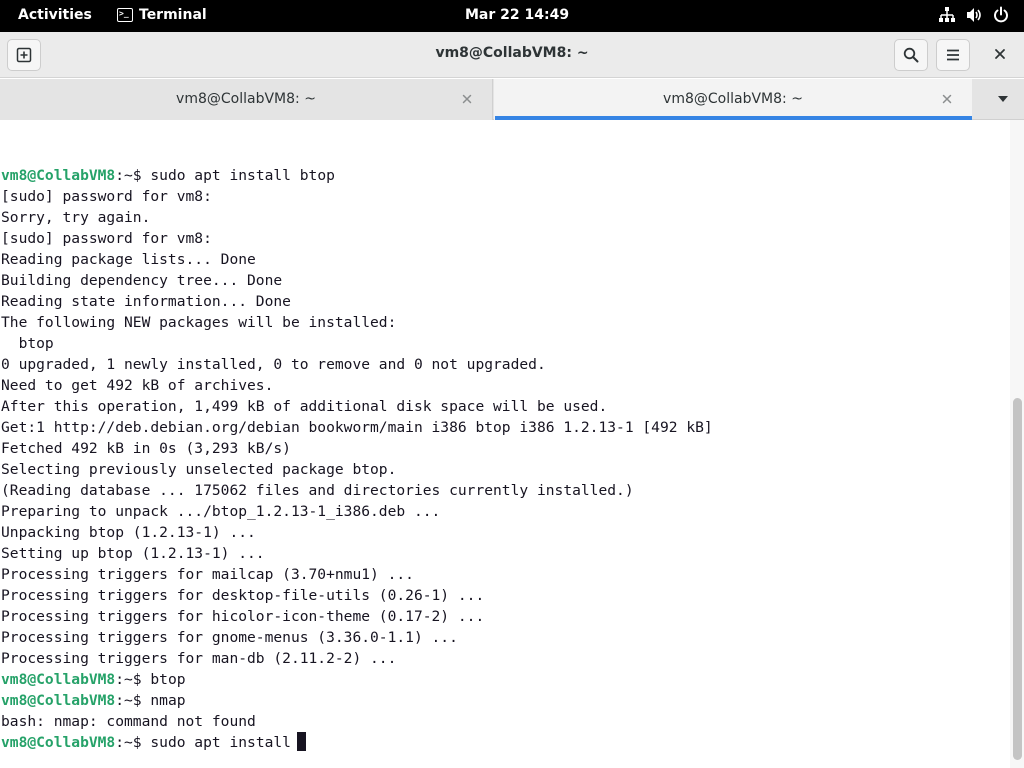 The image size is (1024, 768). I want to click on scrollbar-thumb, so click(1017, 579).